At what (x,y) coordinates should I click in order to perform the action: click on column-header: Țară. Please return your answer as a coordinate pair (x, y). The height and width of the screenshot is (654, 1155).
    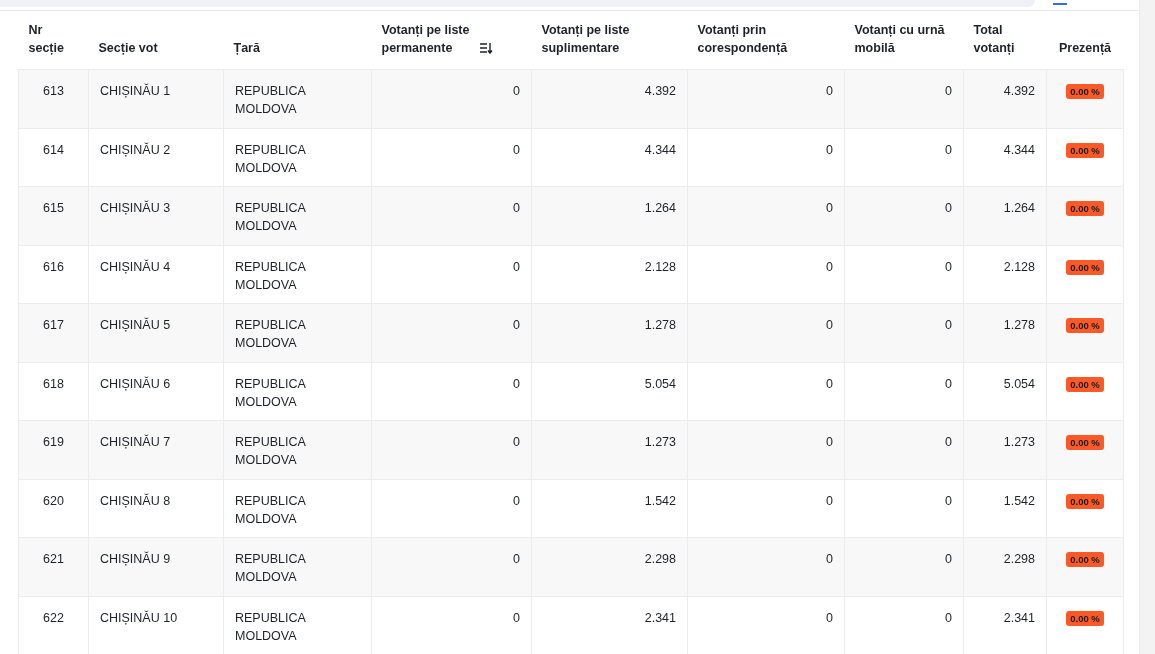
    Looking at the image, I should click on (246, 48).